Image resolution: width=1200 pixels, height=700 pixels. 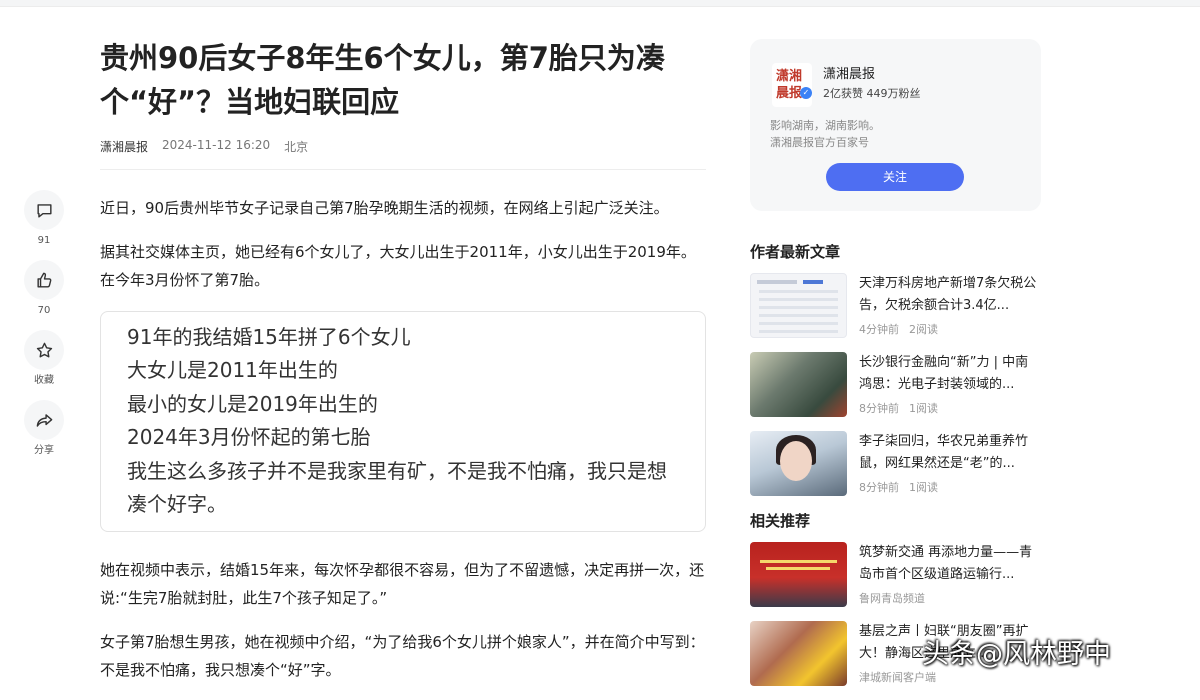 What do you see at coordinates (397, 487) in the screenshot?
I see `quote-line: 我生这么多孩子并不是我家里有矿，不是我不怕痛，我只是想凑个好字。` at bounding box center [397, 487].